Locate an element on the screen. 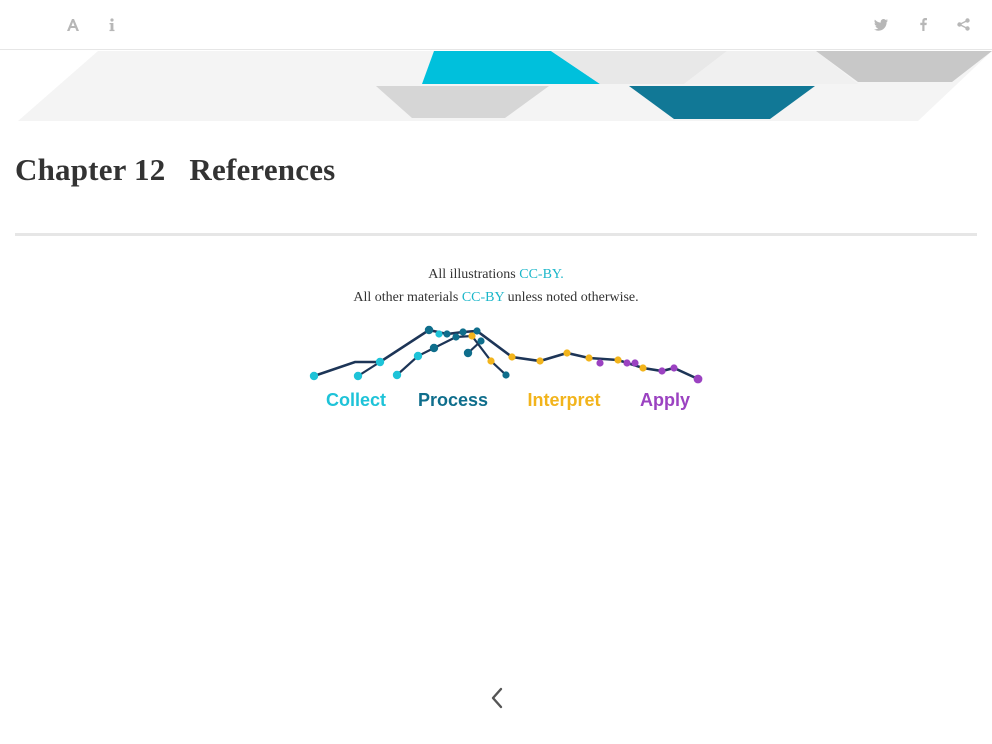 This screenshot has width=992, height=744. chapter-banner is located at coordinates (505, 86).